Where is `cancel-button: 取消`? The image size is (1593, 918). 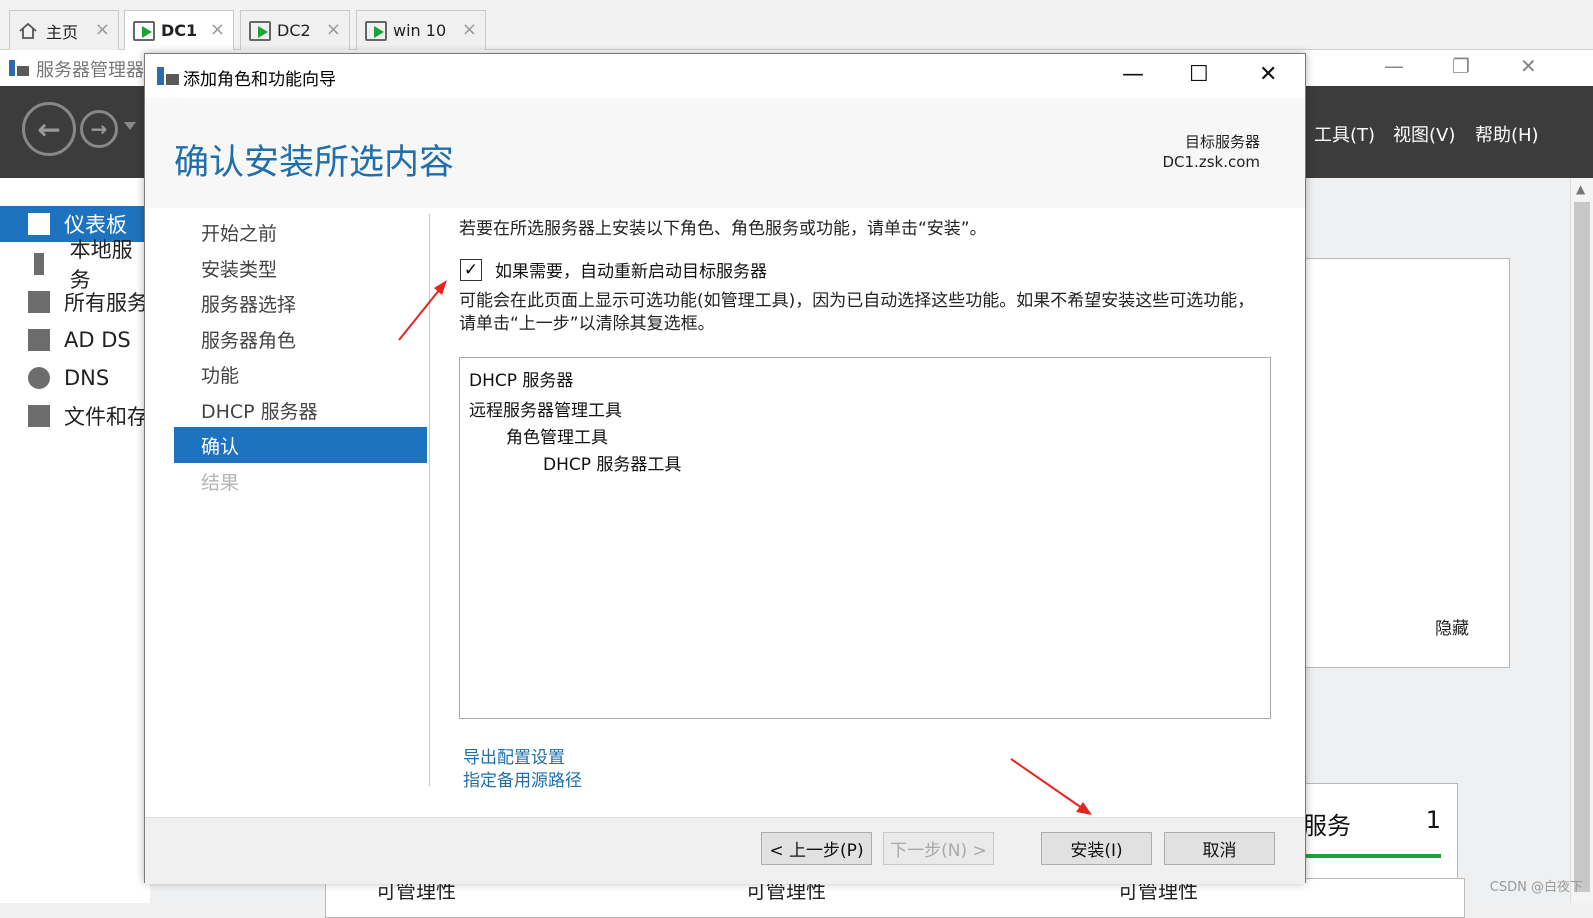 cancel-button: 取消 is located at coordinates (1219, 848).